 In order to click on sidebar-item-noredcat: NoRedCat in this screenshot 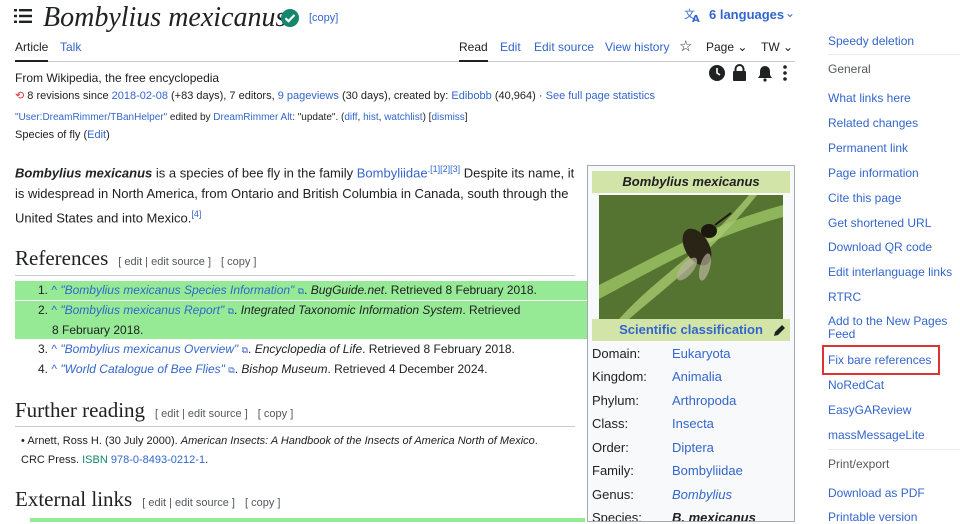, I will do `click(856, 385)`.